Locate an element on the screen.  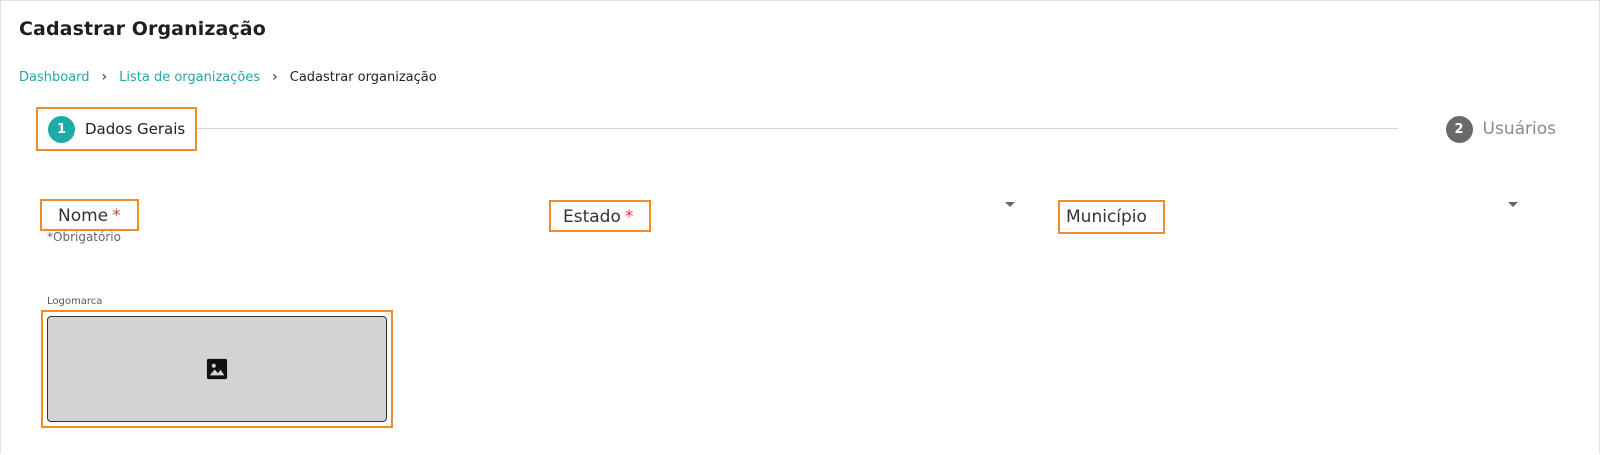
image-icon is located at coordinates (217, 369).